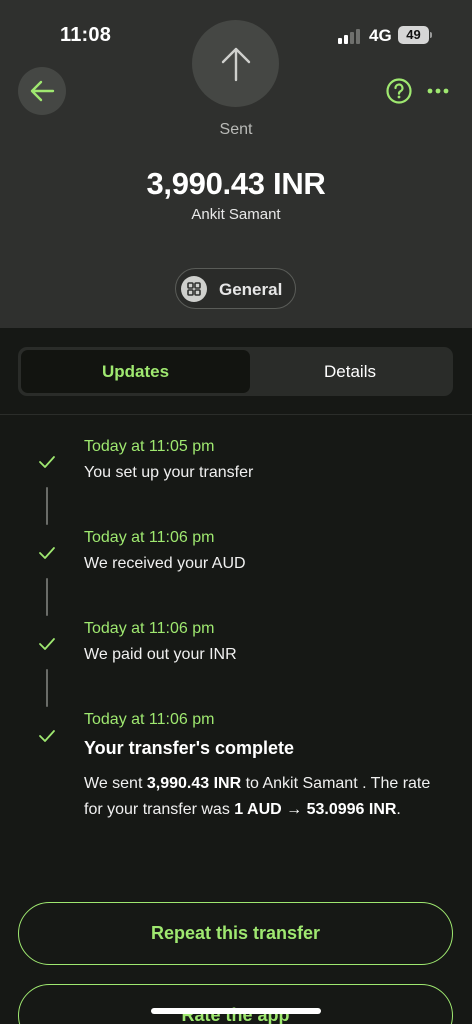  Describe the element at coordinates (165, 563) in the screenshot. I see `step-text: We received your AUD` at that location.